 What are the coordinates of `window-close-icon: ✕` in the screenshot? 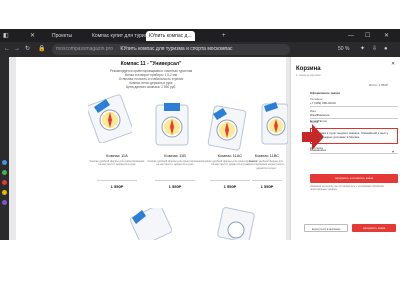 It's located at (386, 36).